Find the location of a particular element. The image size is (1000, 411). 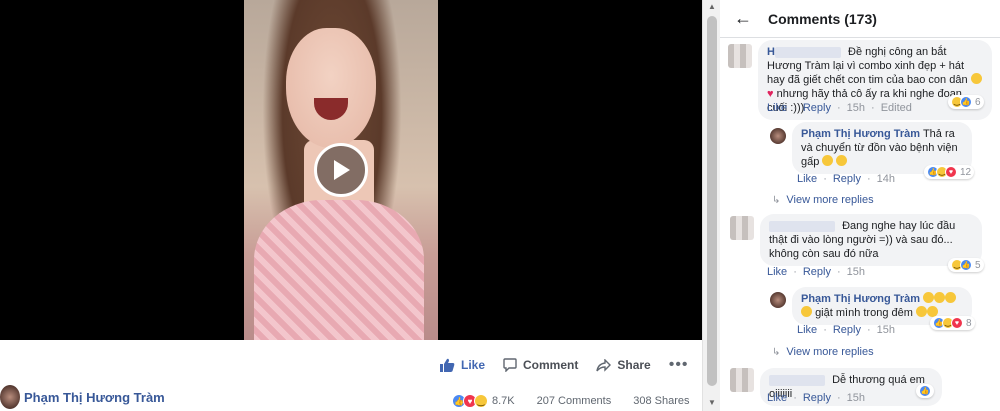

scrollbar: ▲ ▼ is located at coordinates (711, 205).